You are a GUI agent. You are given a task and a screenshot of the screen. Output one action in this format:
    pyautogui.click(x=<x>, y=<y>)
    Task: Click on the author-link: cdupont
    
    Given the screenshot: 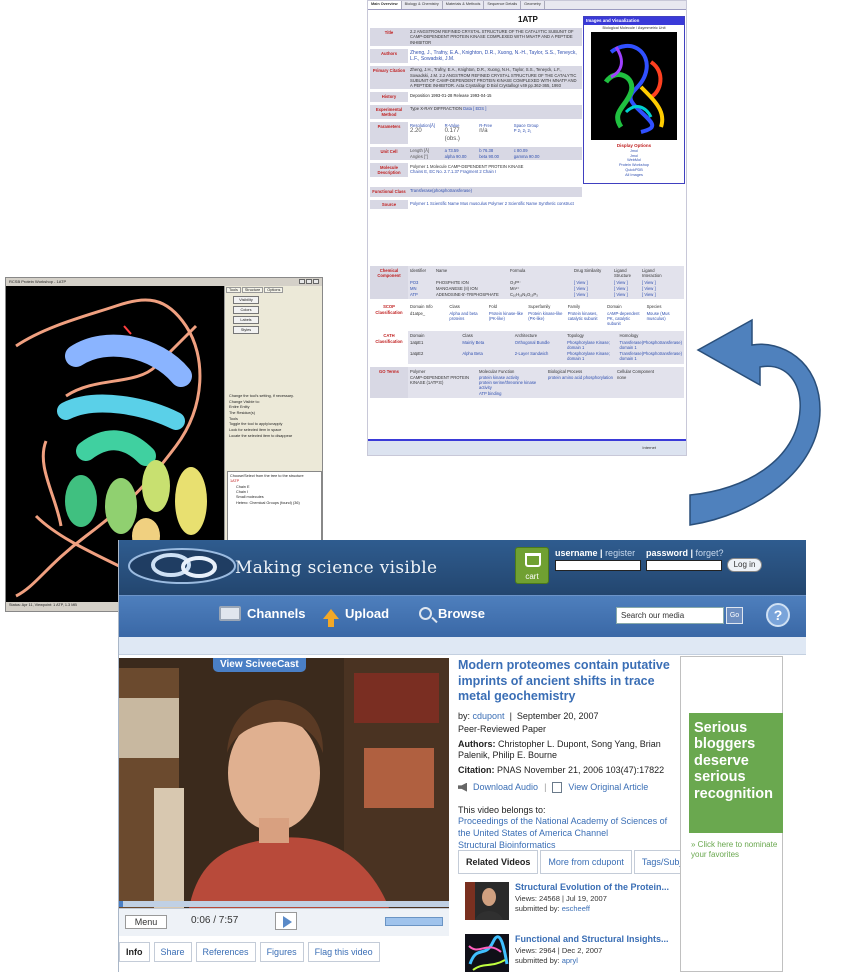 What is the action you would take?
    pyautogui.click(x=489, y=716)
    